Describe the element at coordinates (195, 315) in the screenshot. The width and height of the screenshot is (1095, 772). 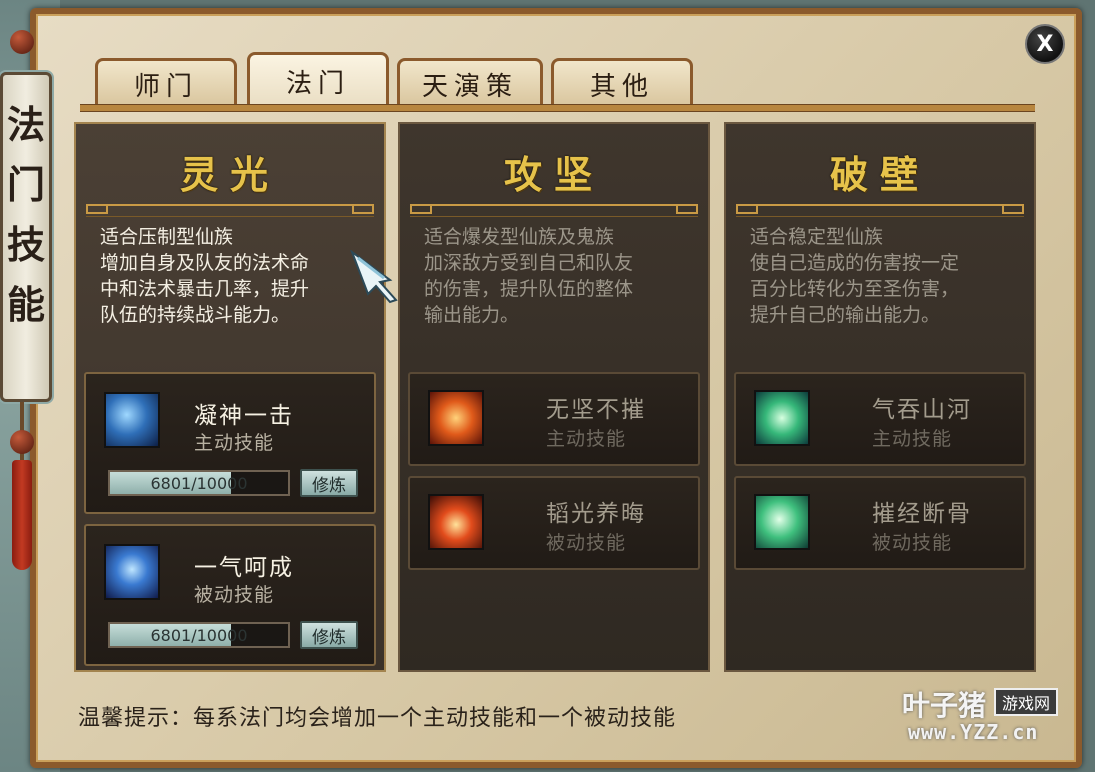
I see `description-line: 队伍的持续战斗能力。` at that location.